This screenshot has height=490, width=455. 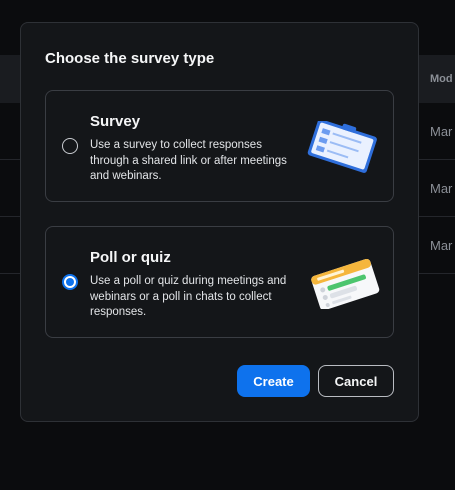 I want to click on survey-option-title: Survey, so click(x=115, y=121).